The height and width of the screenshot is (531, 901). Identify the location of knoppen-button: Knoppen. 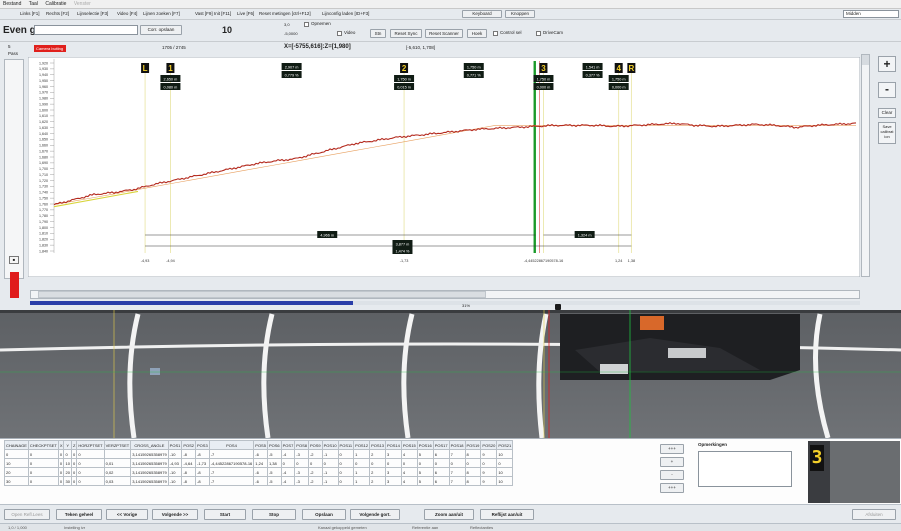
(520, 14).